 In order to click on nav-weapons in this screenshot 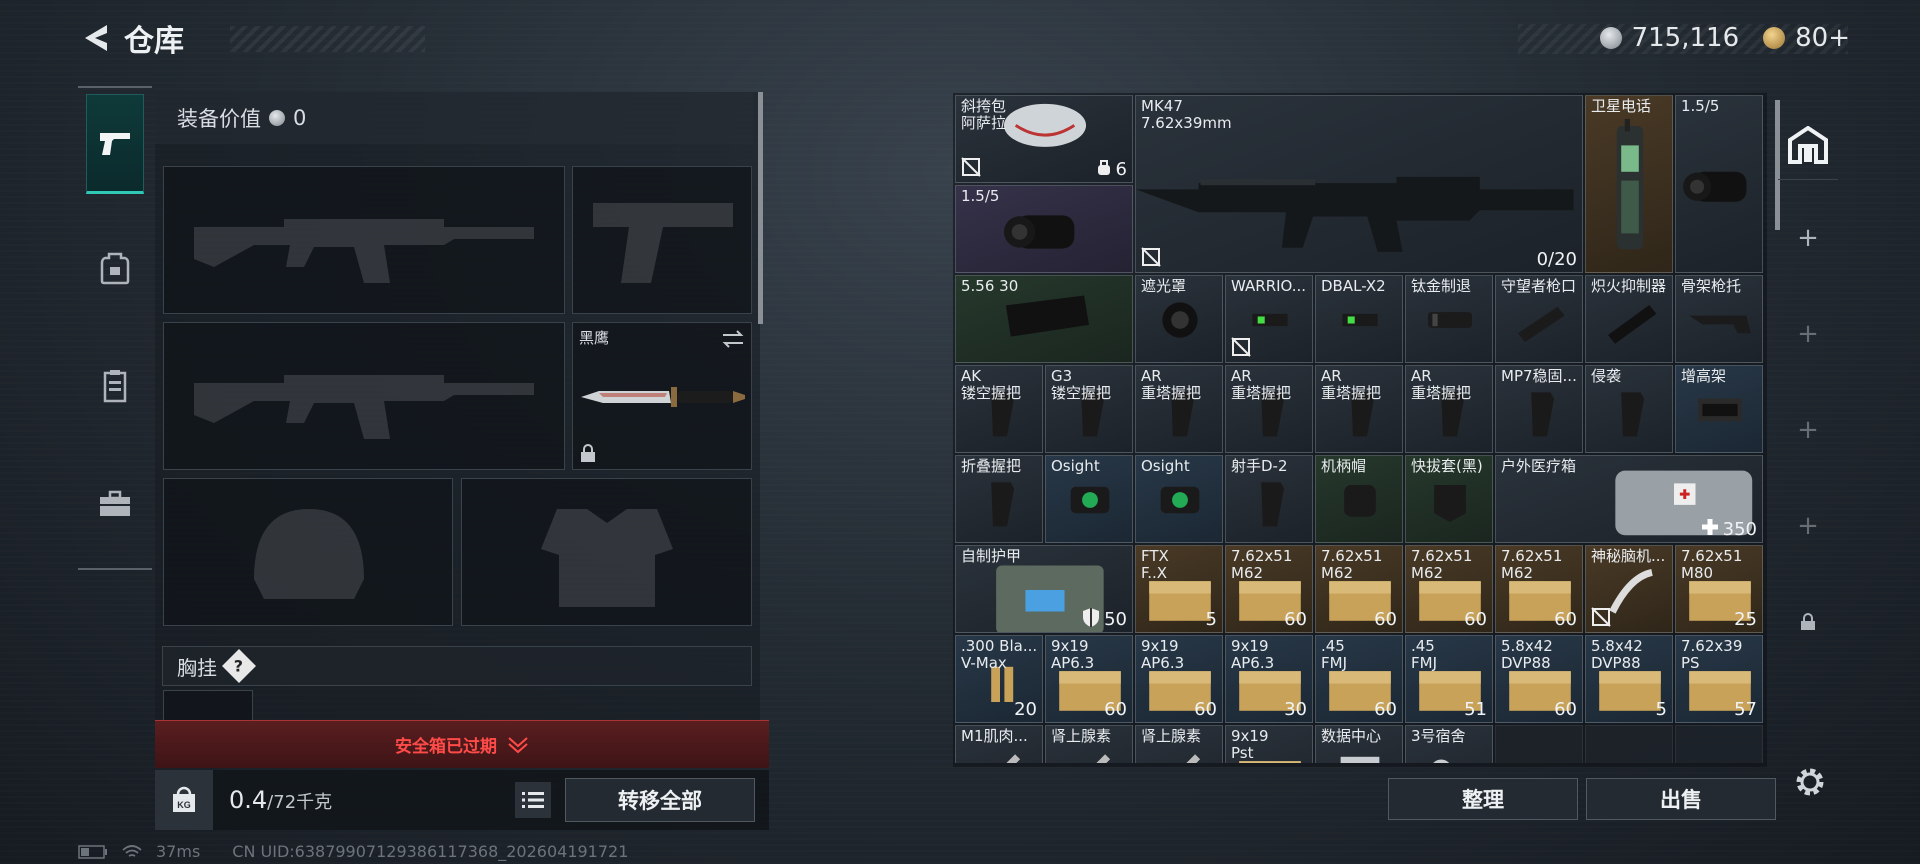, I will do `click(115, 144)`.